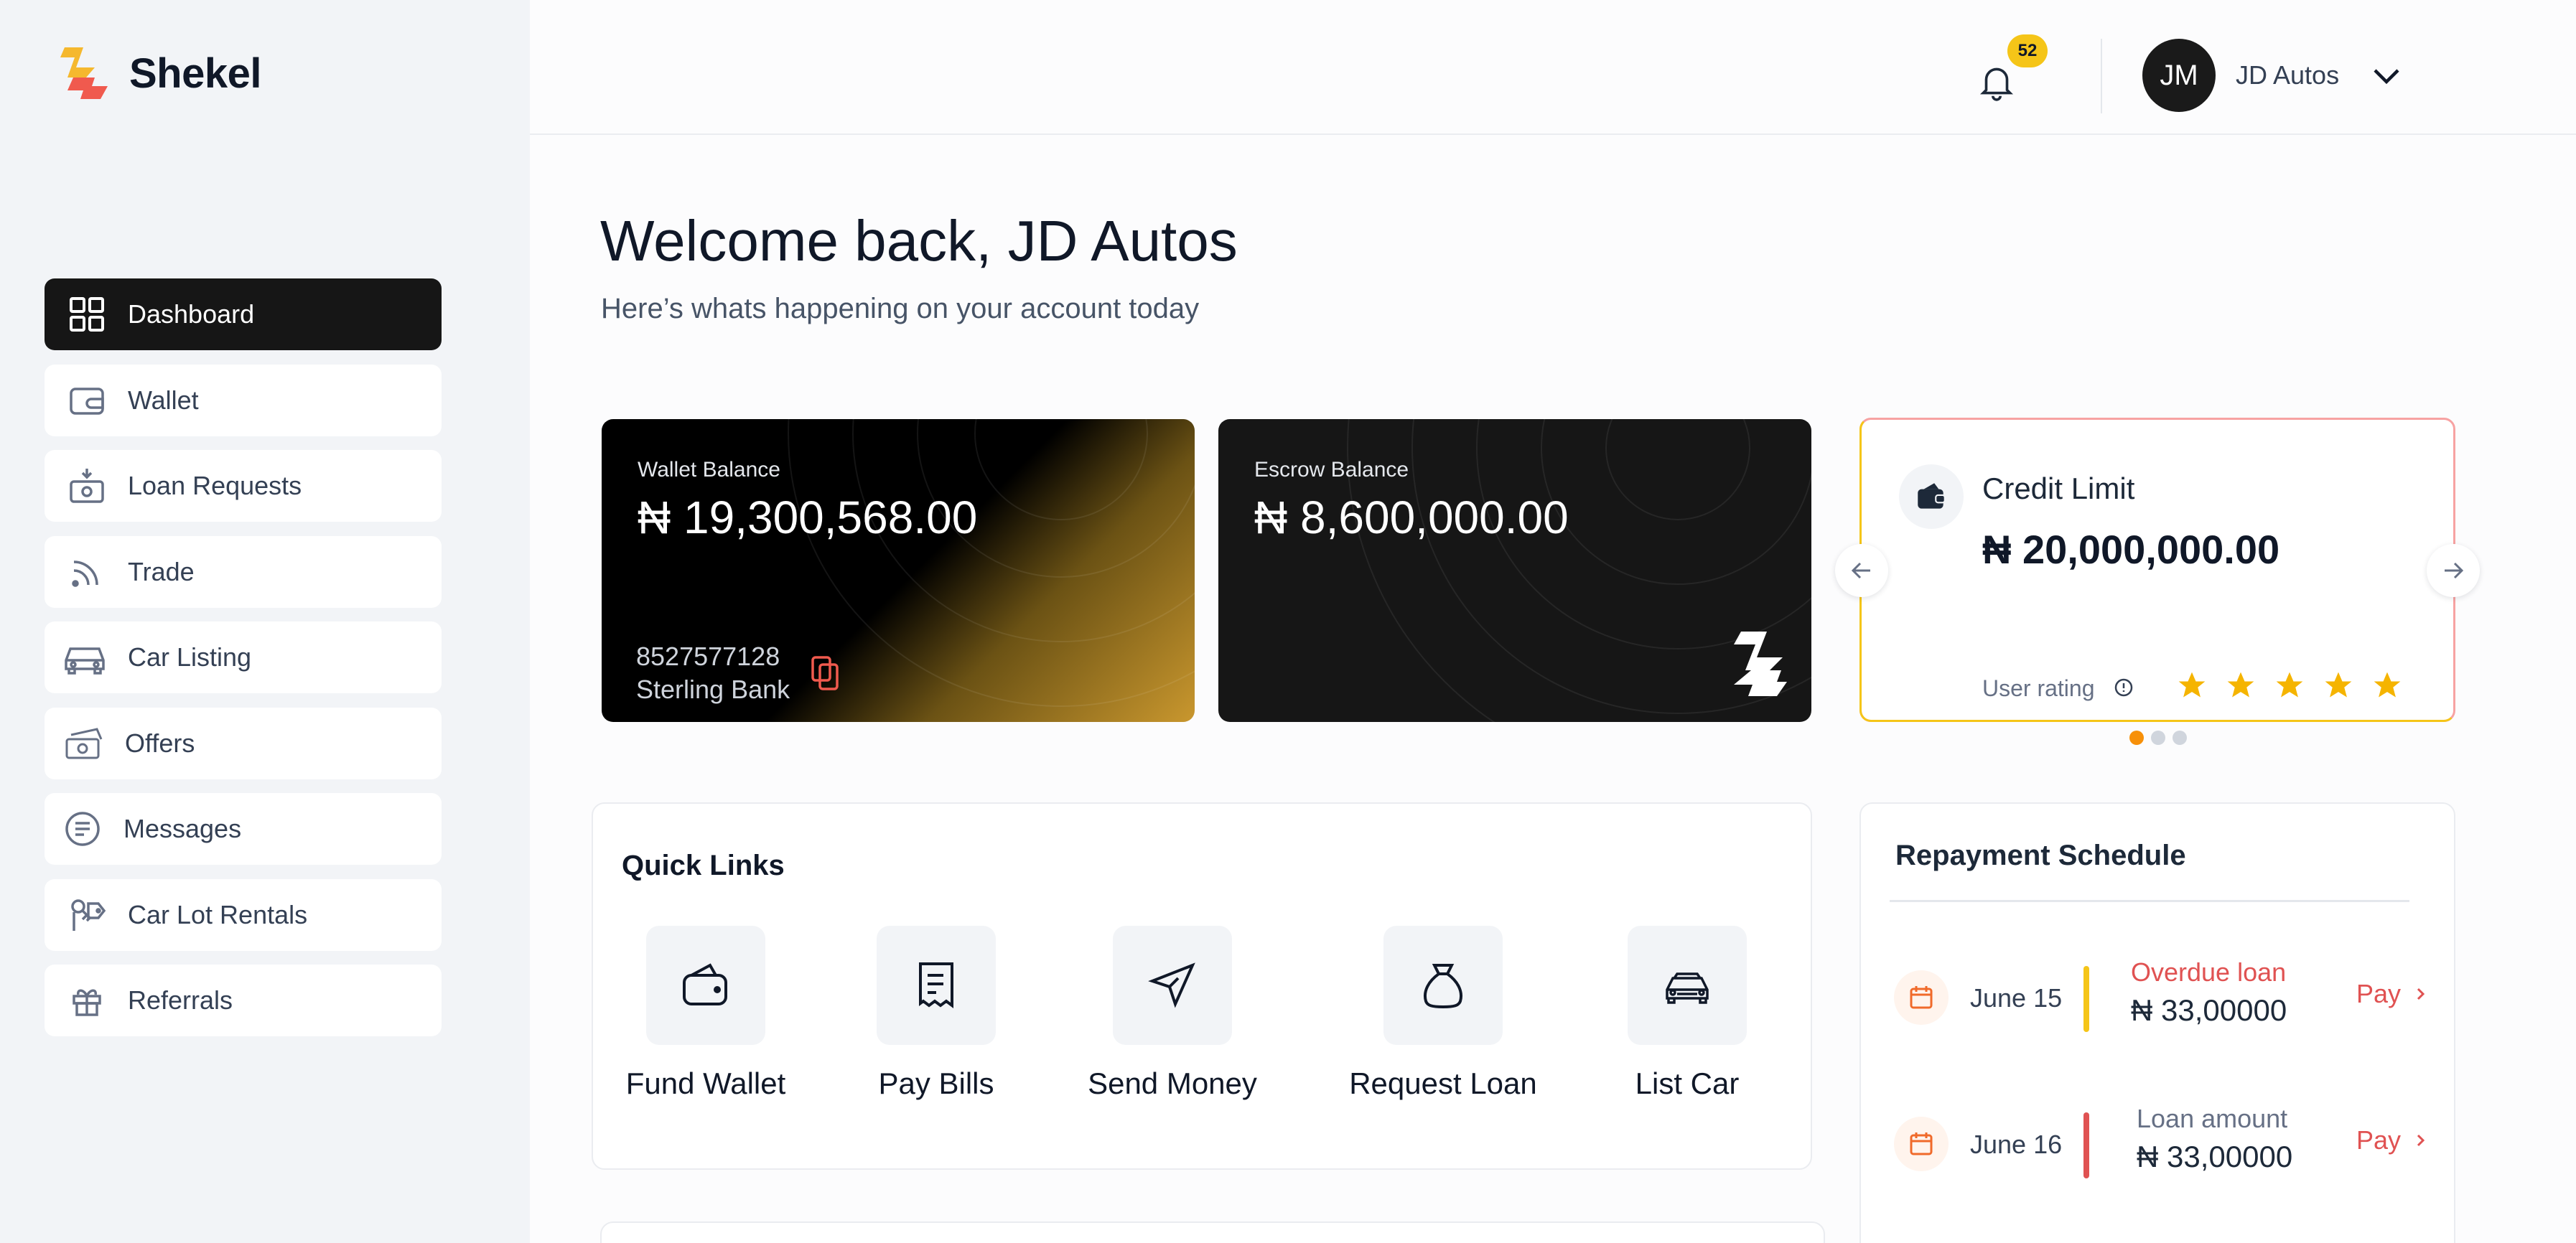  I want to click on quick-link-send-money: Send Money, so click(1172, 1013).